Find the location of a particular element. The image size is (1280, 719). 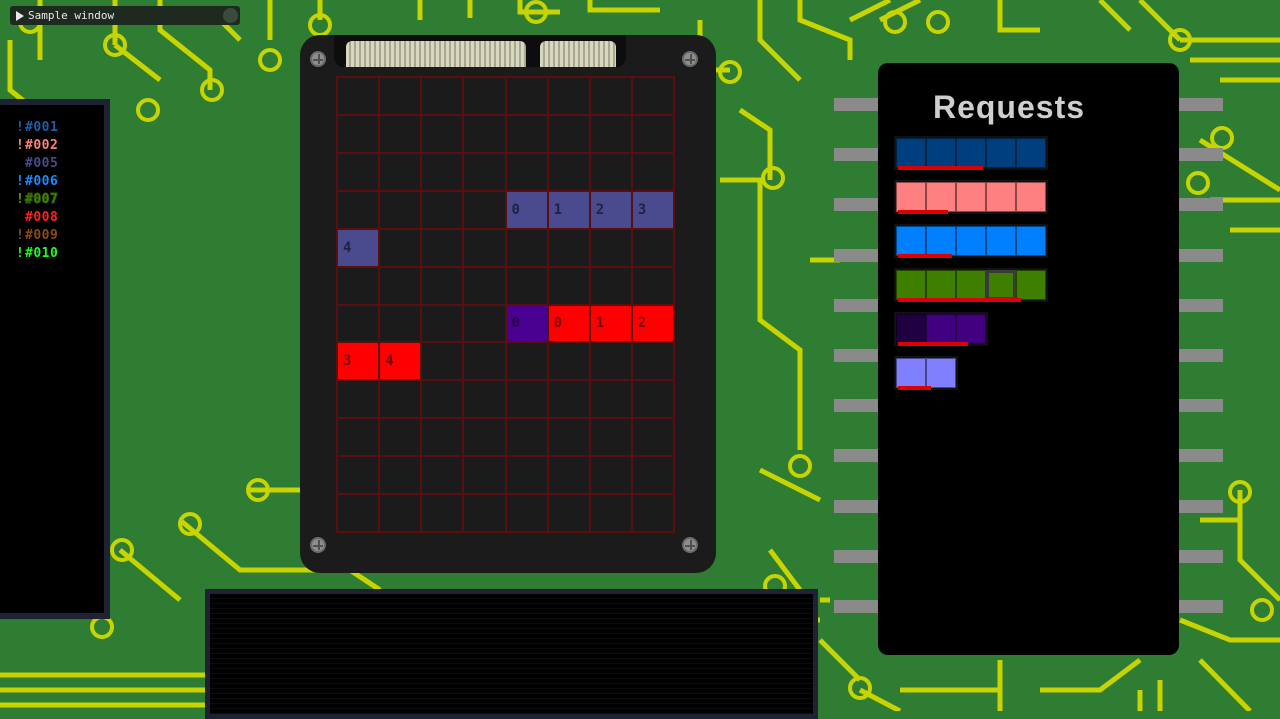

window-close-icon is located at coordinates (230, 15).